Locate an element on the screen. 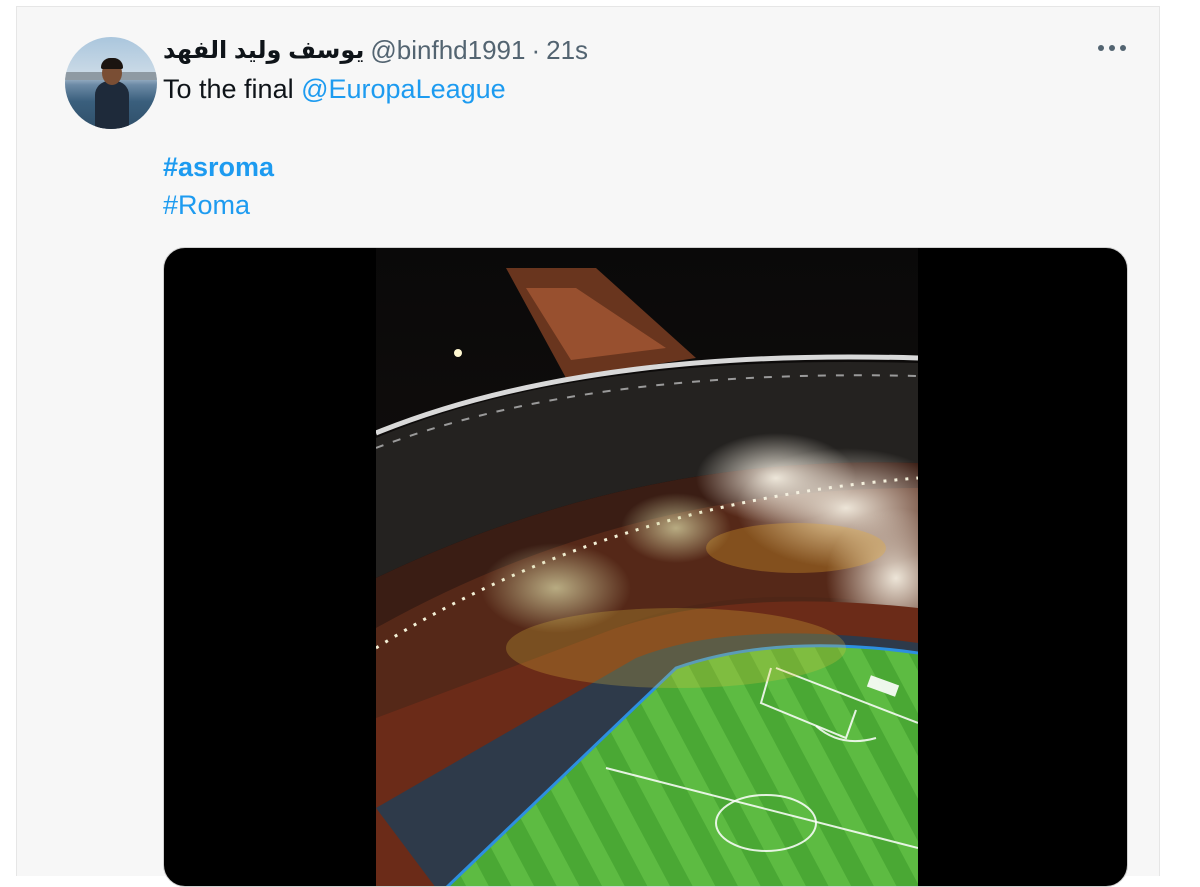 The width and height of the screenshot is (1200, 887). hashtag-link-roma: #Roma is located at coordinates (206, 205).